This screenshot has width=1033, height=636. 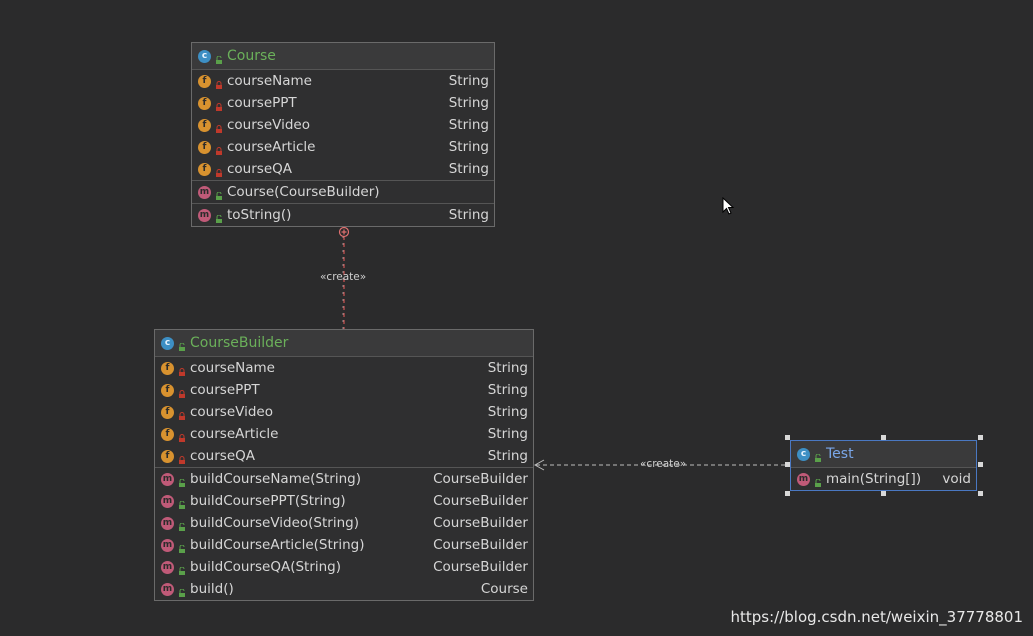 What do you see at coordinates (266, 567) in the screenshot?
I see `method-name: buildCourseQA(String)` at bounding box center [266, 567].